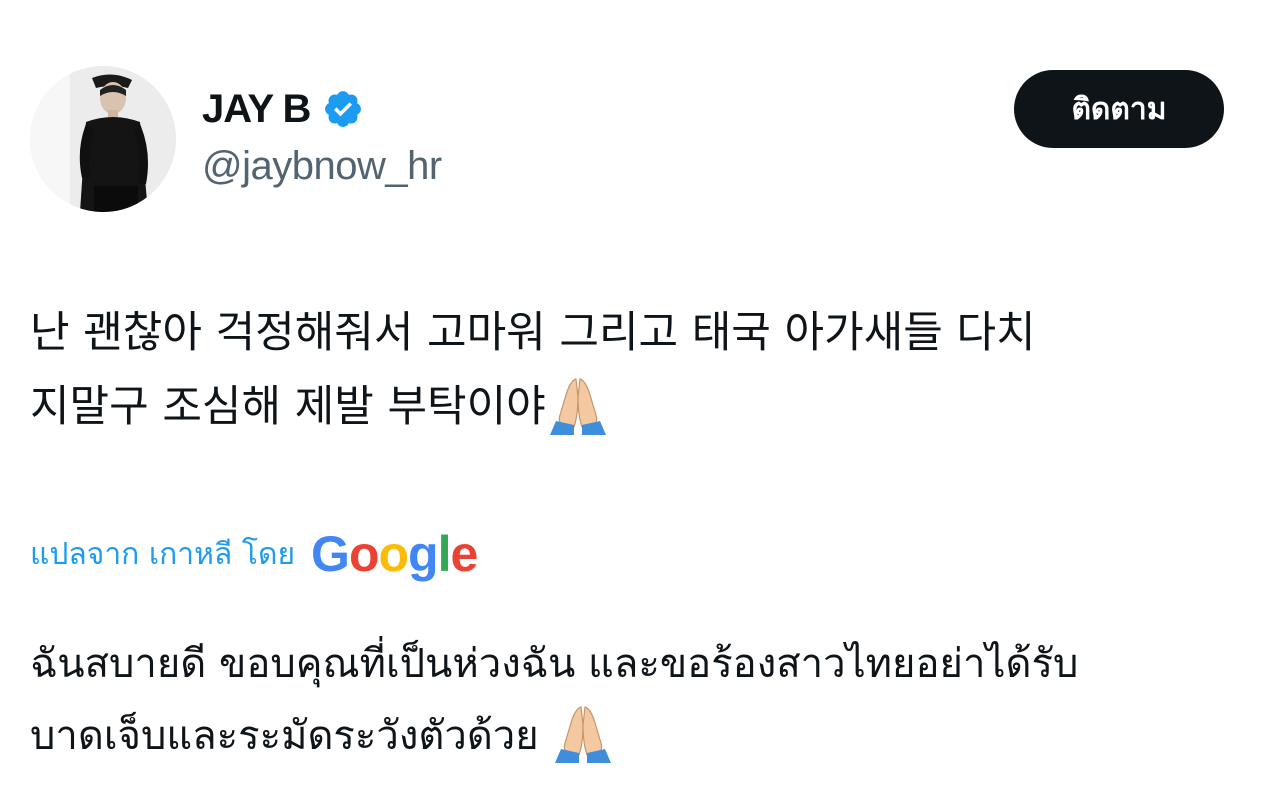 The width and height of the screenshot is (1280, 809). Describe the element at coordinates (256, 109) in the screenshot. I see `display-name: JAY B` at that location.